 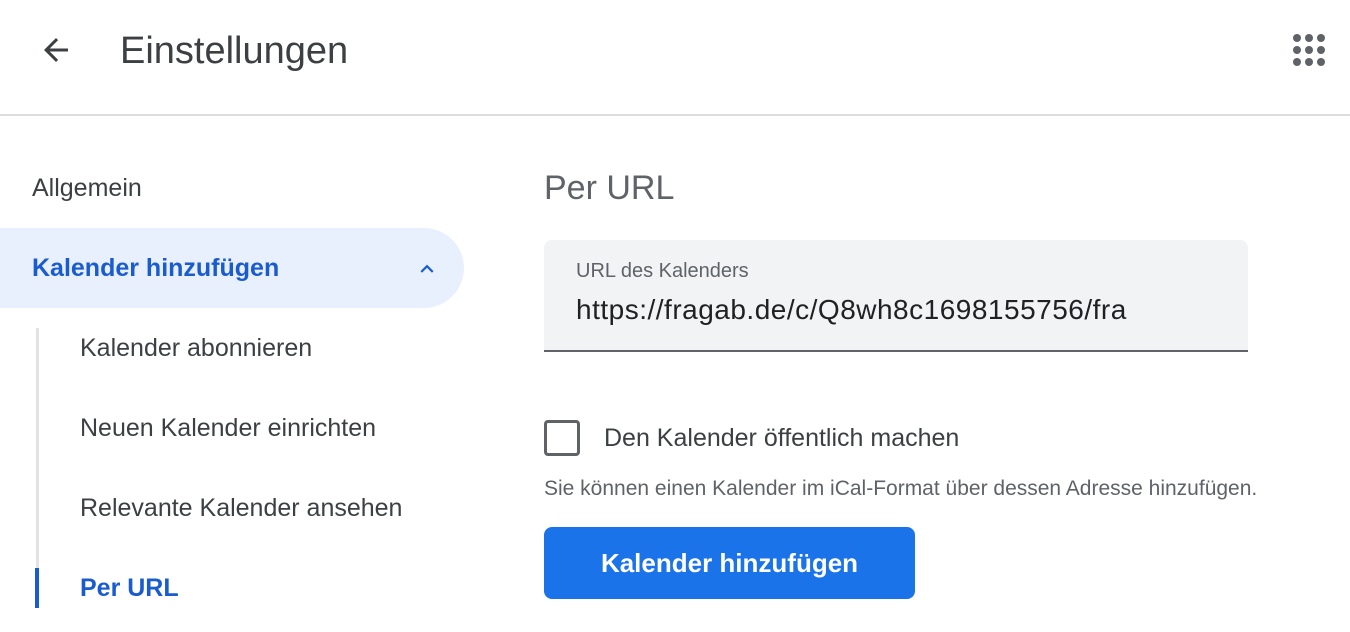 What do you see at coordinates (901, 310) in the screenshot?
I see `url-input: https://fragab.de/c/Q8wh8c1698155756/fra` at bounding box center [901, 310].